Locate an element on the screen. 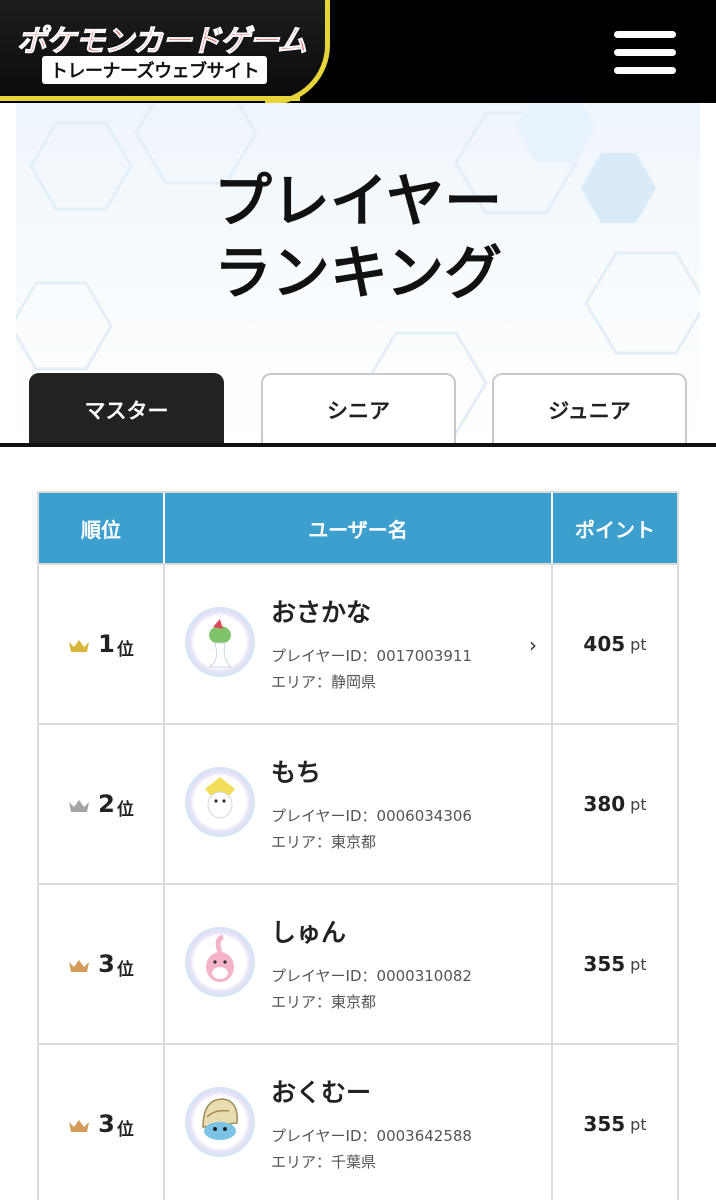 This screenshot has width=716, height=1200. player-area: エリア：千葉県 is located at coordinates (324, 1162).